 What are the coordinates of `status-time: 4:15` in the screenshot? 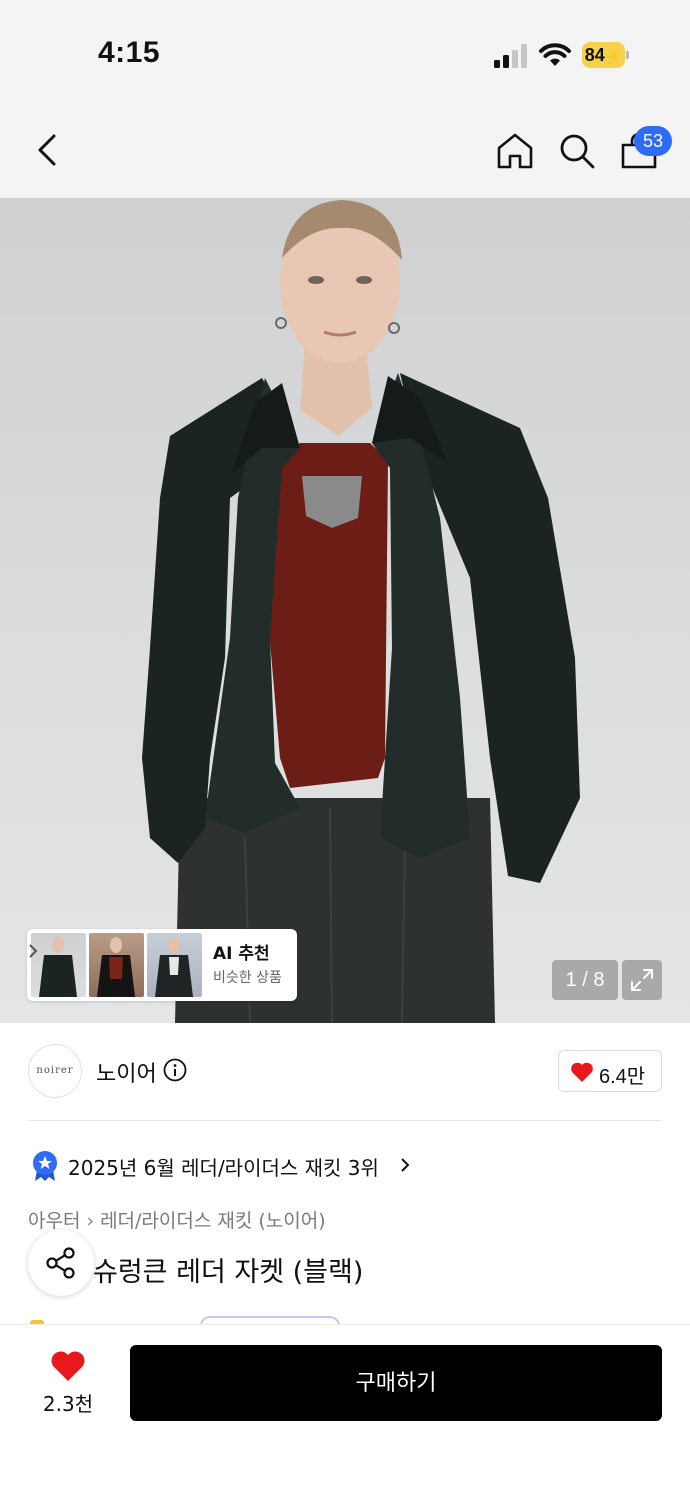 It's located at (129, 52).